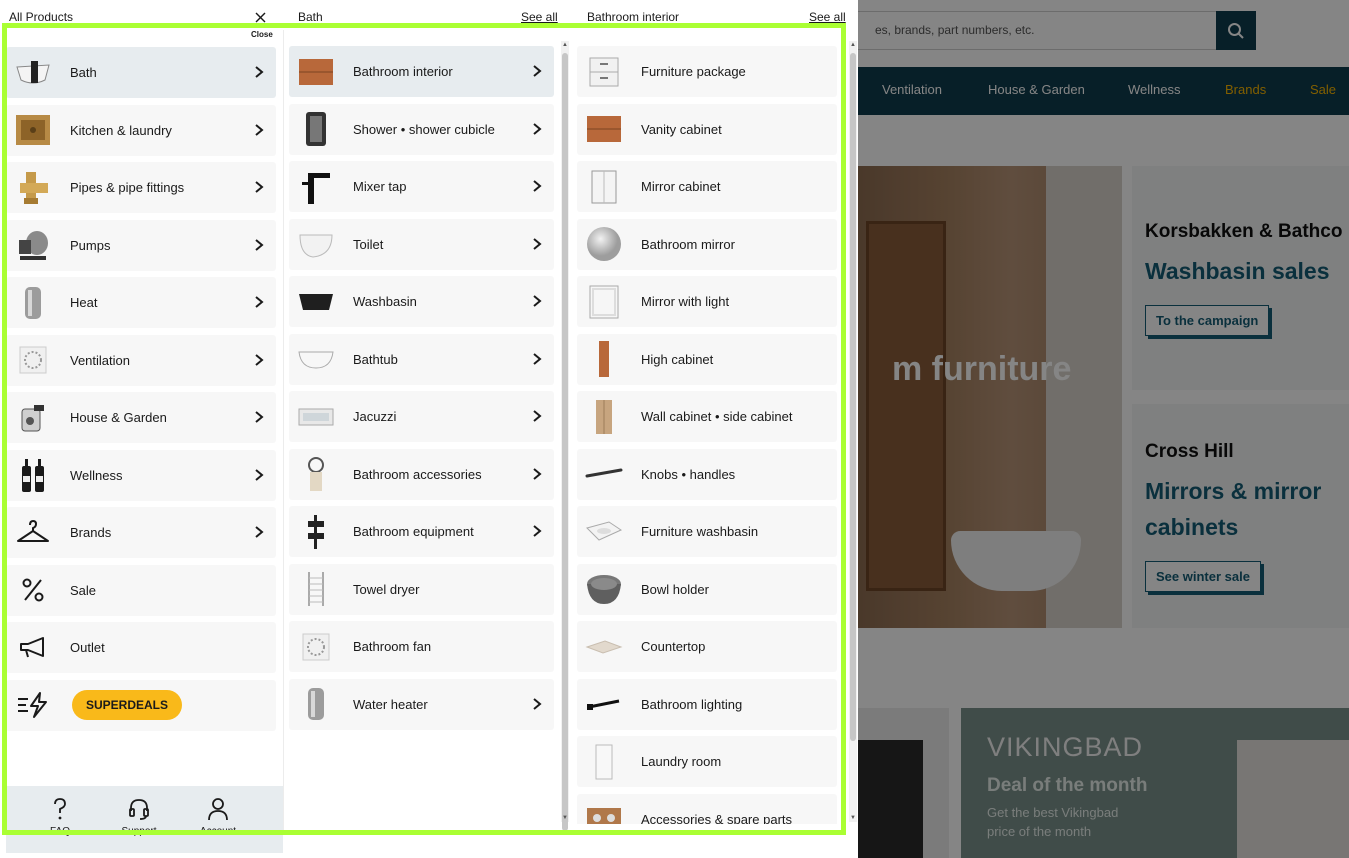  What do you see at coordinates (141, 647) in the screenshot?
I see `category-outlet: Outlet` at bounding box center [141, 647].